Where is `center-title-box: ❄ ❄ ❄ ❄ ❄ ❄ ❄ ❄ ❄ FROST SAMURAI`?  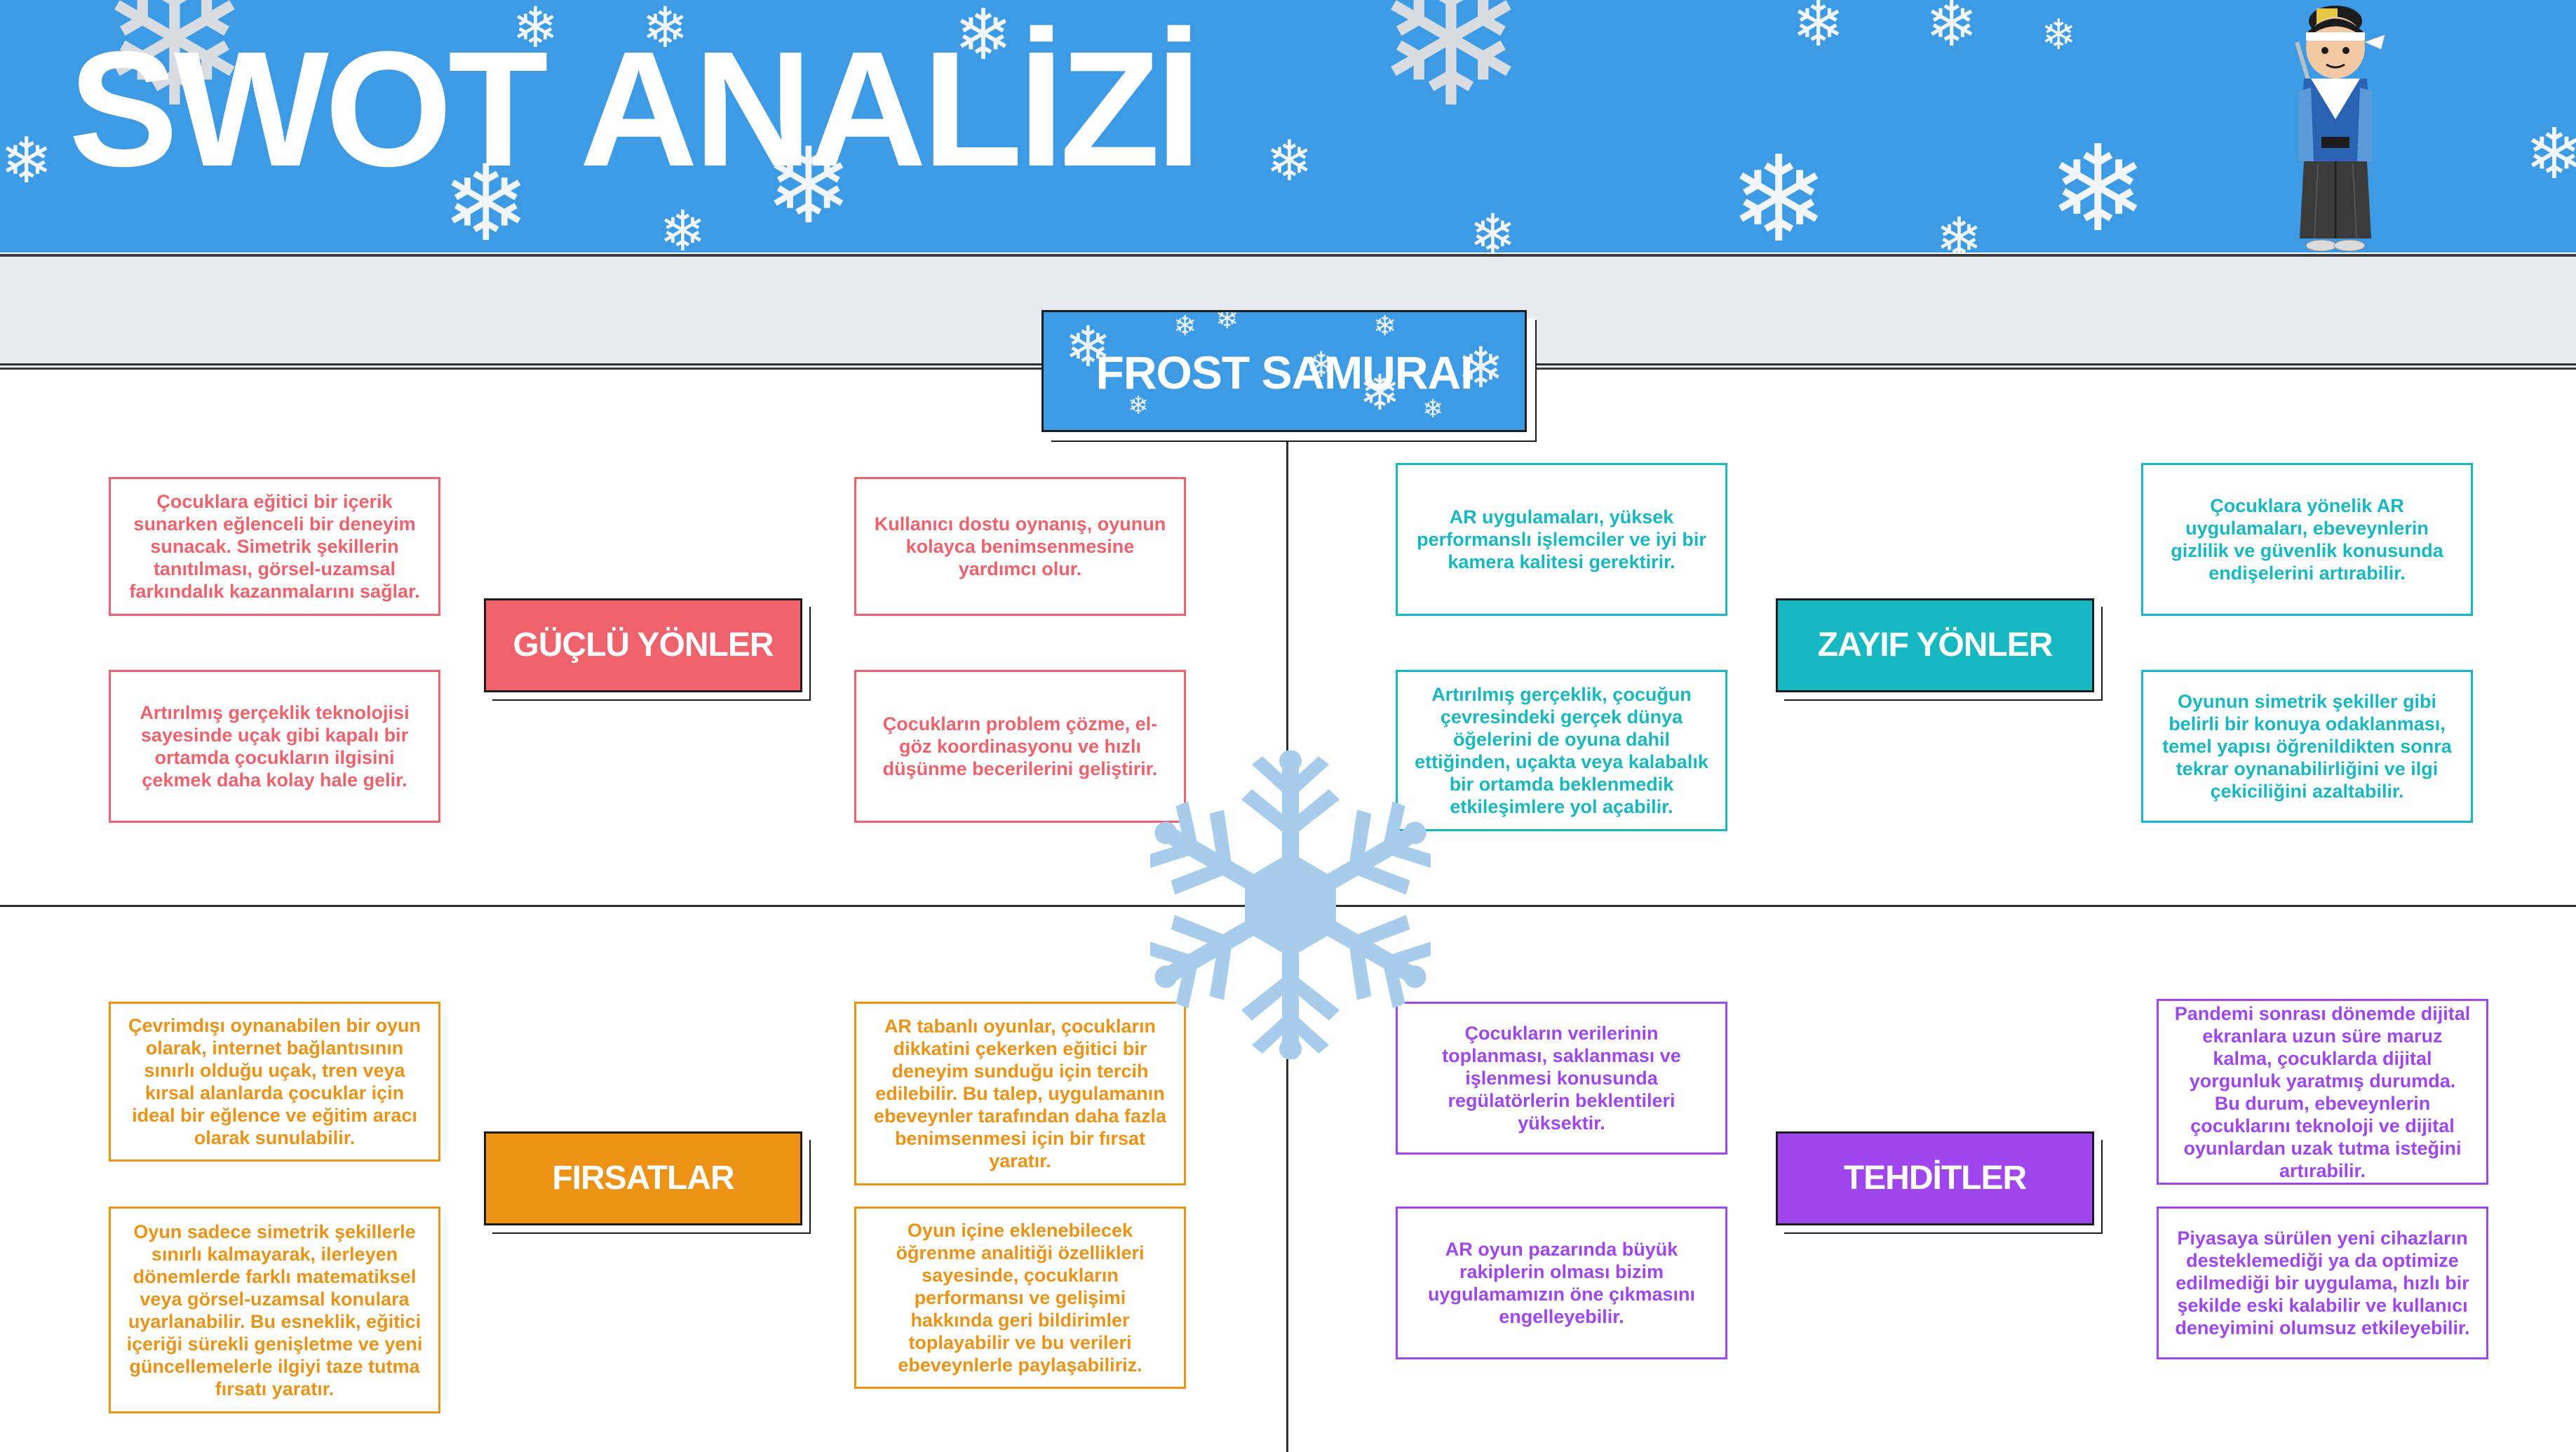 center-title-box: ❄ ❄ ❄ ❄ ❄ ❄ ❄ ❄ ❄ FROST SAMURAI is located at coordinates (1284, 371).